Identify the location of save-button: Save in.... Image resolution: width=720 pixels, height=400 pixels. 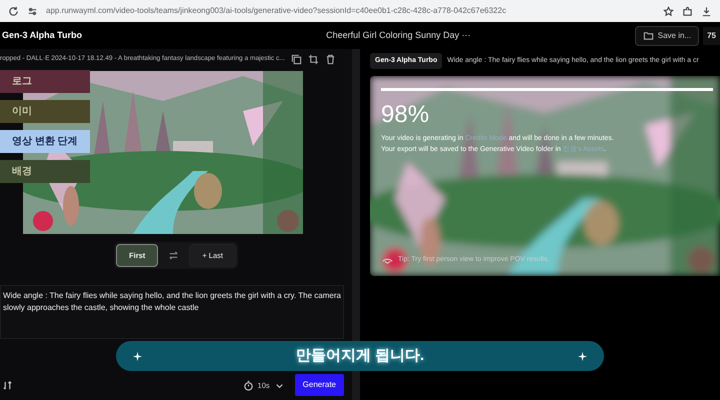
(667, 36).